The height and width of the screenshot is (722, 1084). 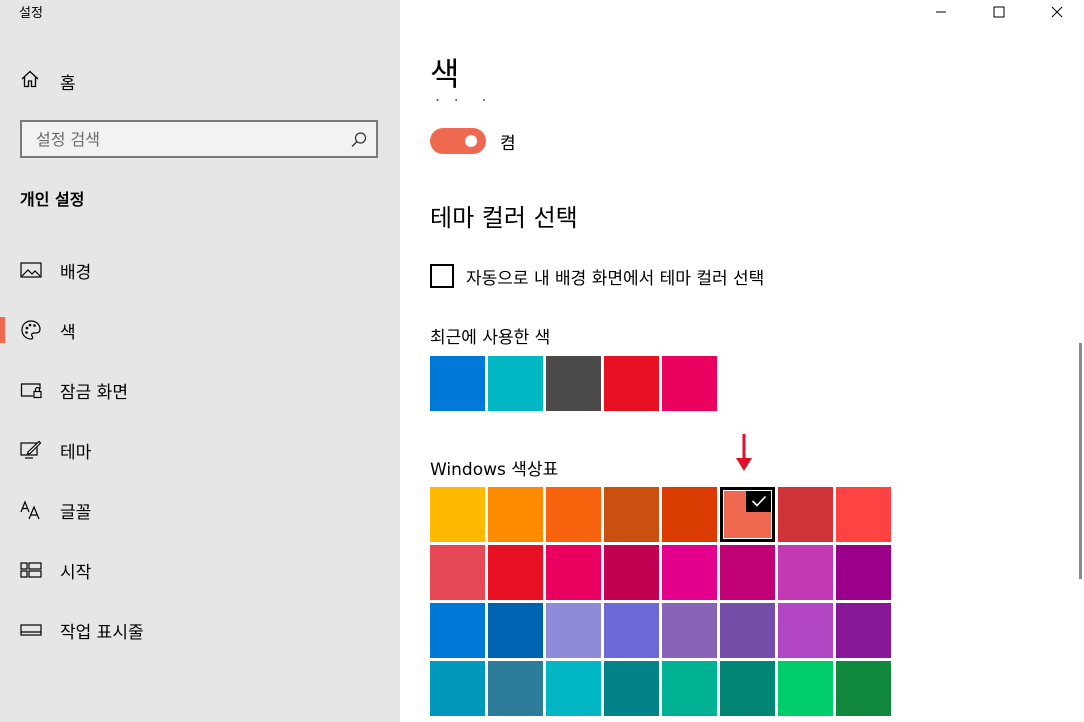 What do you see at coordinates (68, 83) in the screenshot?
I see `home-label: 홈` at bounding box center [68, 83].